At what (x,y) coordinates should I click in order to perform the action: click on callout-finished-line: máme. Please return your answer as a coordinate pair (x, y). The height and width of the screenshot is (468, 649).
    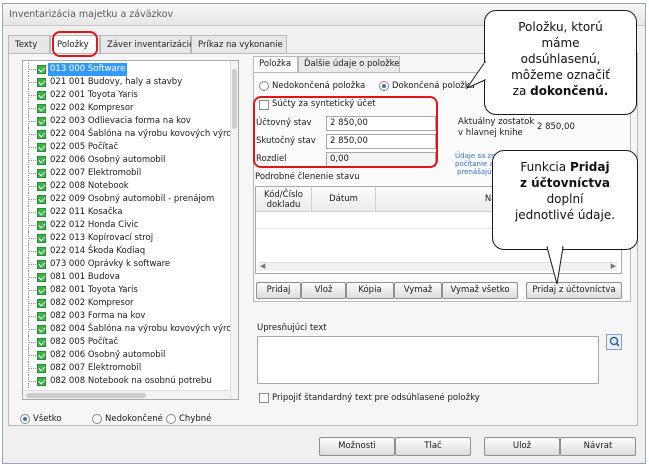
    Looking at the image, I should click on (560, 43).